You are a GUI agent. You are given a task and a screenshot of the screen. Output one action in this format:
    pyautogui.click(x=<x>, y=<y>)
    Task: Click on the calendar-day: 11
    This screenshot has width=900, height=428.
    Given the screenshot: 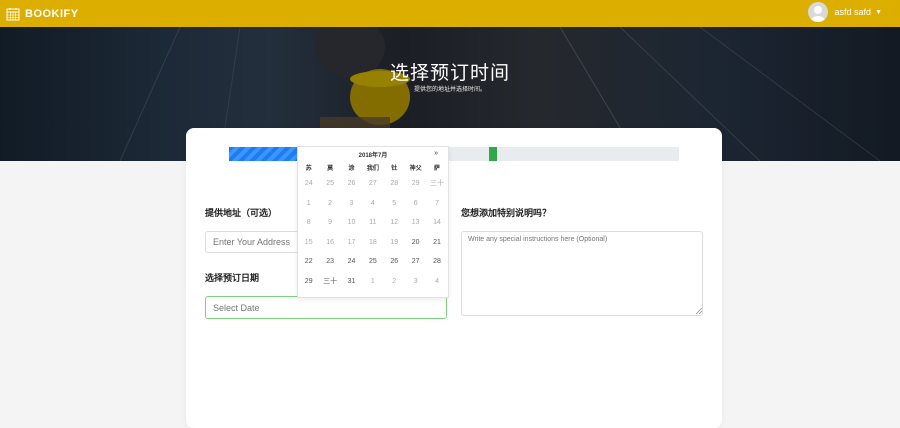 What is the action you would take?
    pyautogui.click(x=372, y=223)
    